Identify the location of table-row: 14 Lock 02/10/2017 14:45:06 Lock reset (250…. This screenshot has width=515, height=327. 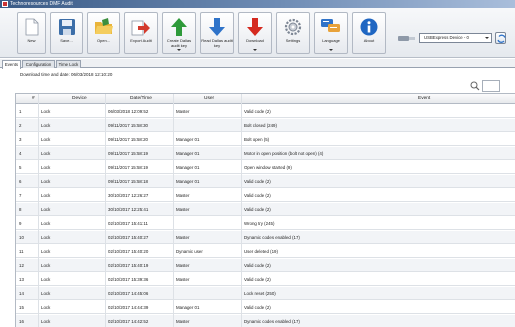
(265, 293).